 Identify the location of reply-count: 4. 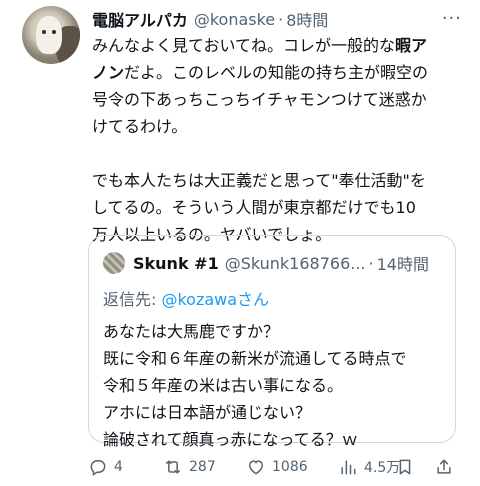
(118, 467).